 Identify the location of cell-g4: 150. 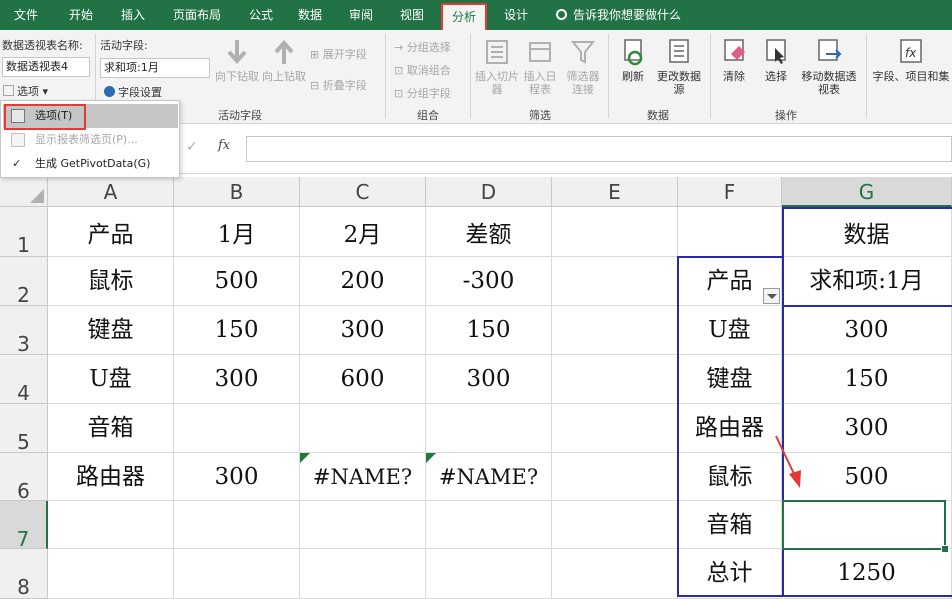
(867, 379).